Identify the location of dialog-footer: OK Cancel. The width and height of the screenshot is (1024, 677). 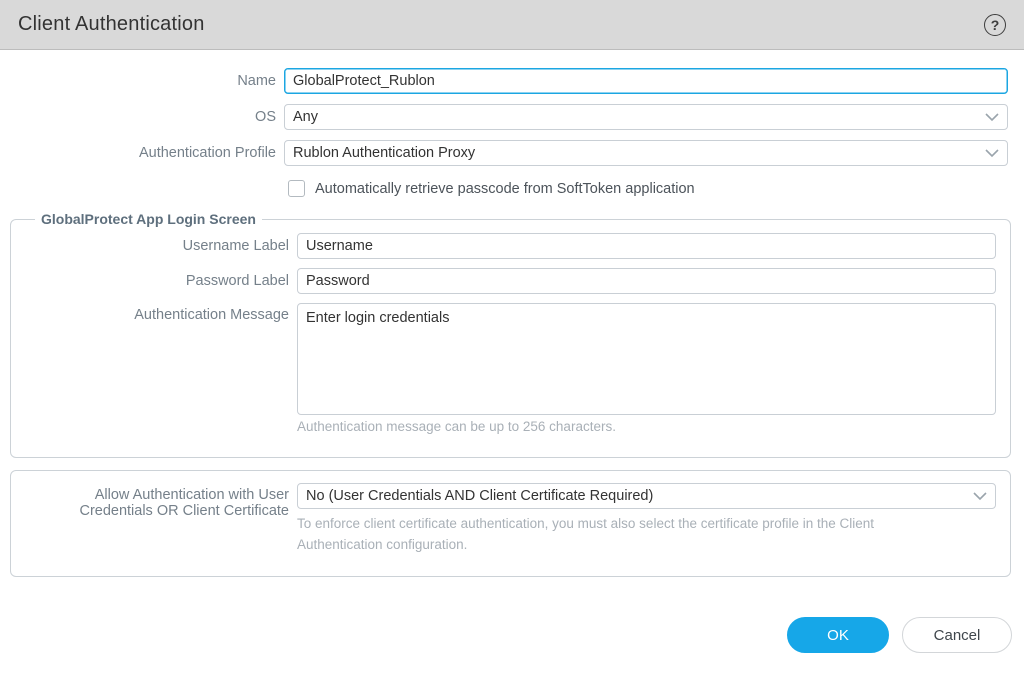
(899, 635).